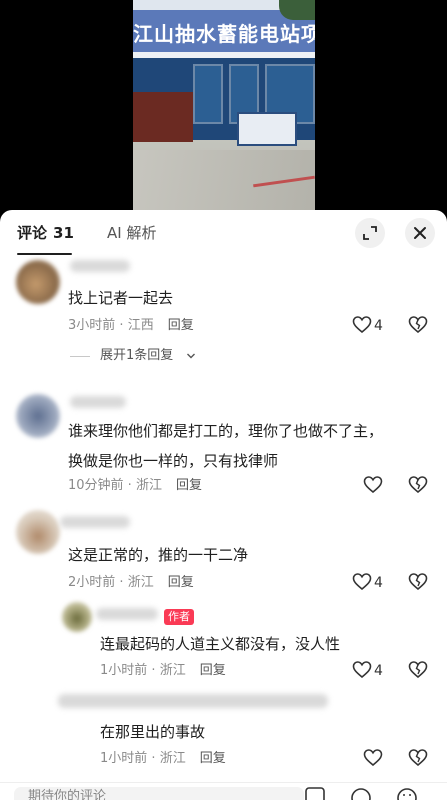  I want to click on comment-time: 10分钟前, so click(96, 485).